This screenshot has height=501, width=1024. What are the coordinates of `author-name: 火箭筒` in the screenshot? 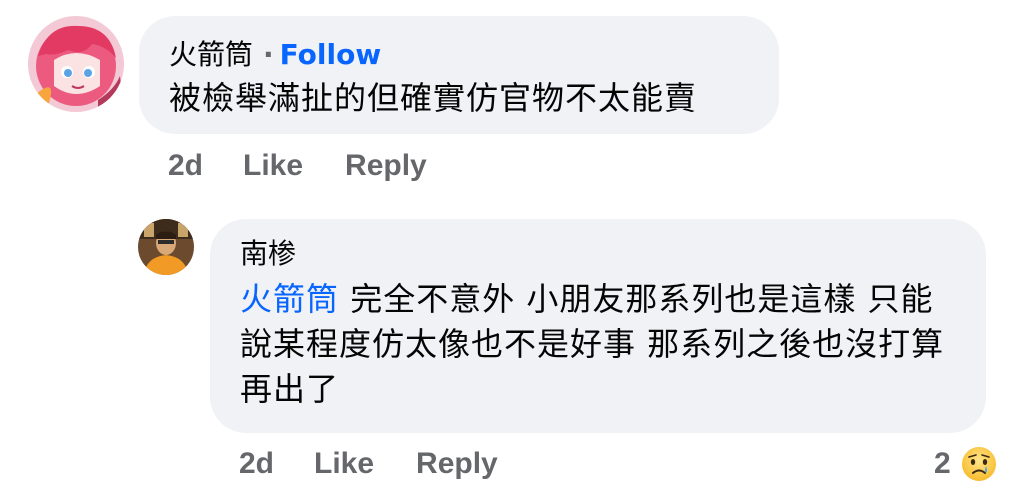 It's located at (211, 54).